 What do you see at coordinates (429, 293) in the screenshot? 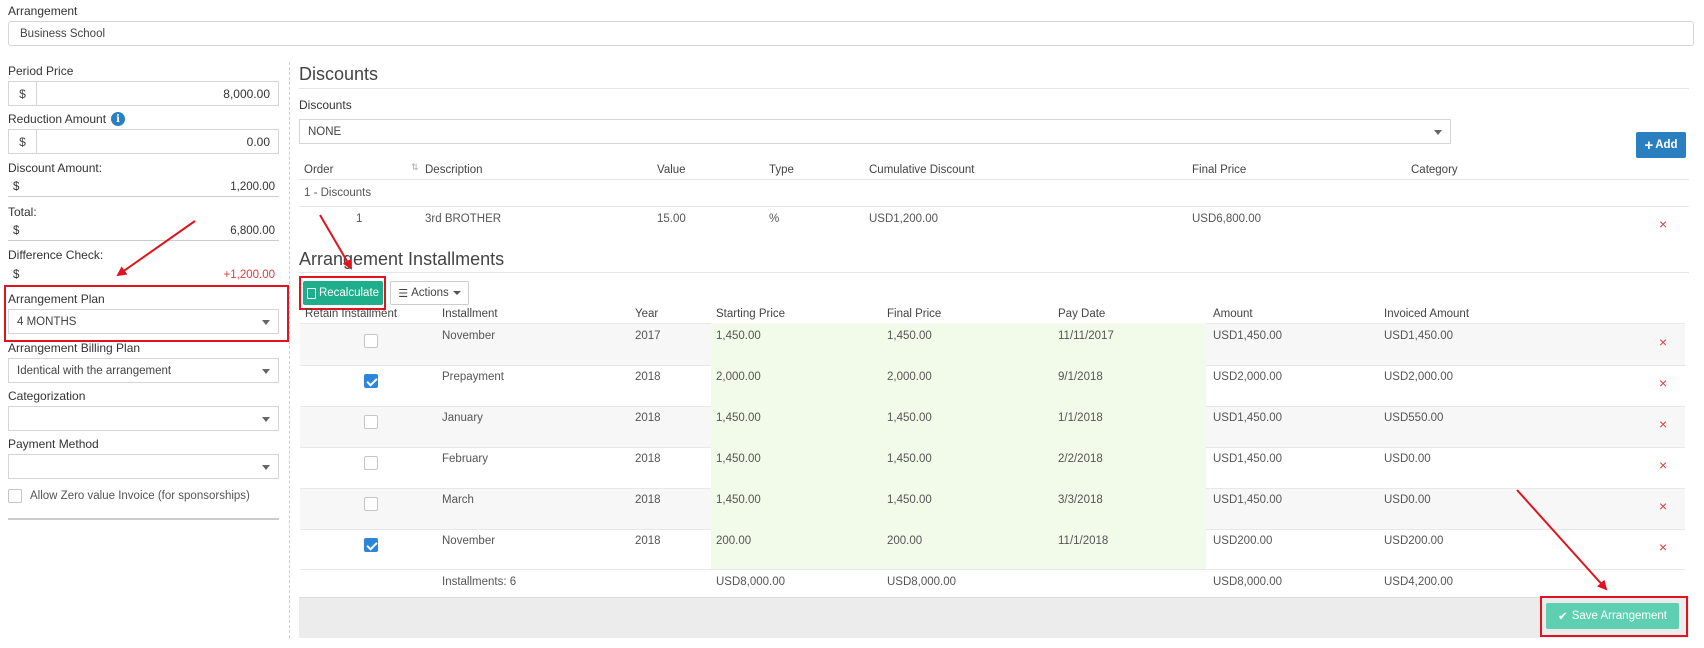
I see `actions-dropdown: ☰ Actions` at bounding box center [429, 293].